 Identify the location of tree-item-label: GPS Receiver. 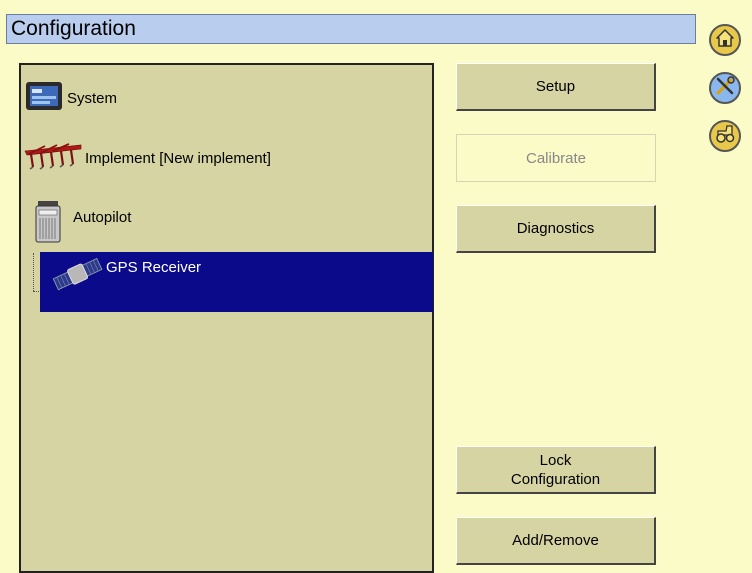
(154, 267).